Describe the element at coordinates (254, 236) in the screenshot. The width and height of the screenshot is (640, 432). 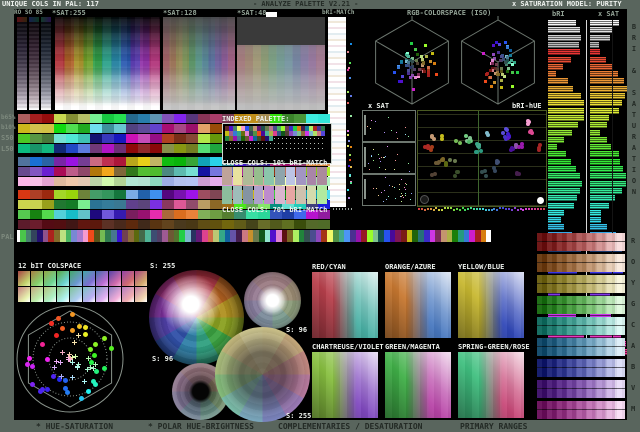
I see `pal-strip` at that location.